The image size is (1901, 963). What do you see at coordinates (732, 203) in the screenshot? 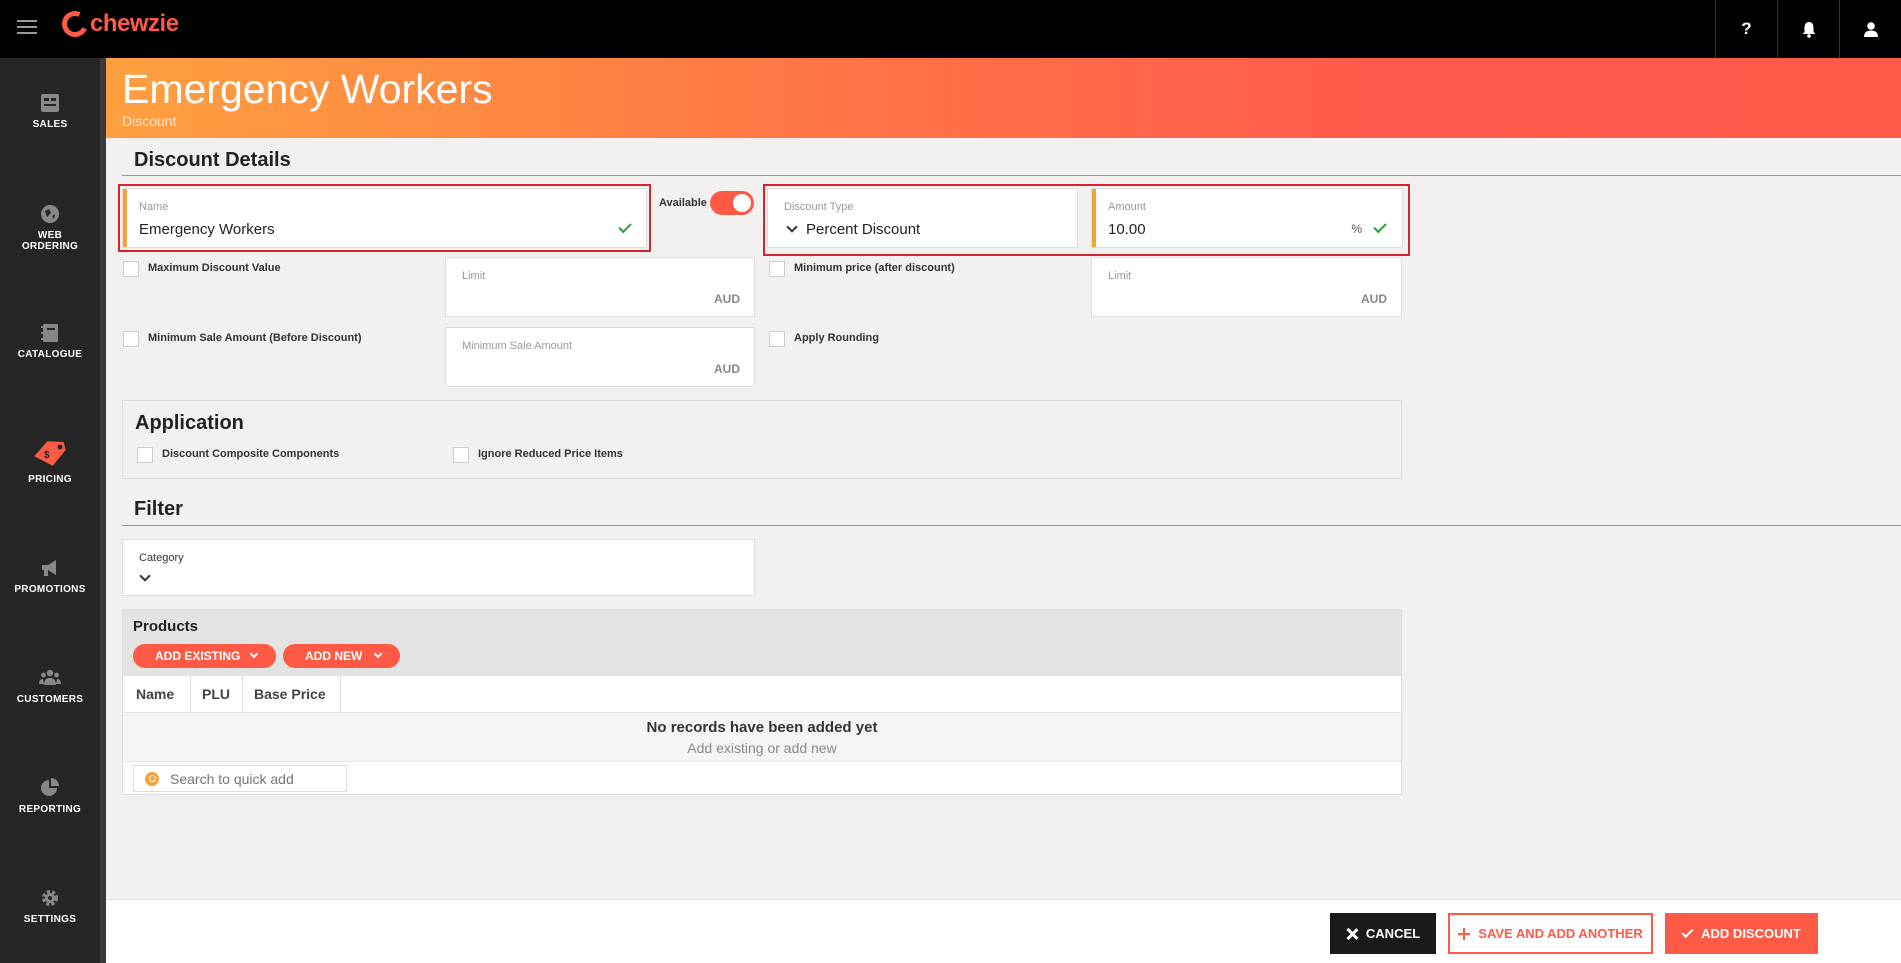
I see `available-toggle` at bounding box center [732, 203].